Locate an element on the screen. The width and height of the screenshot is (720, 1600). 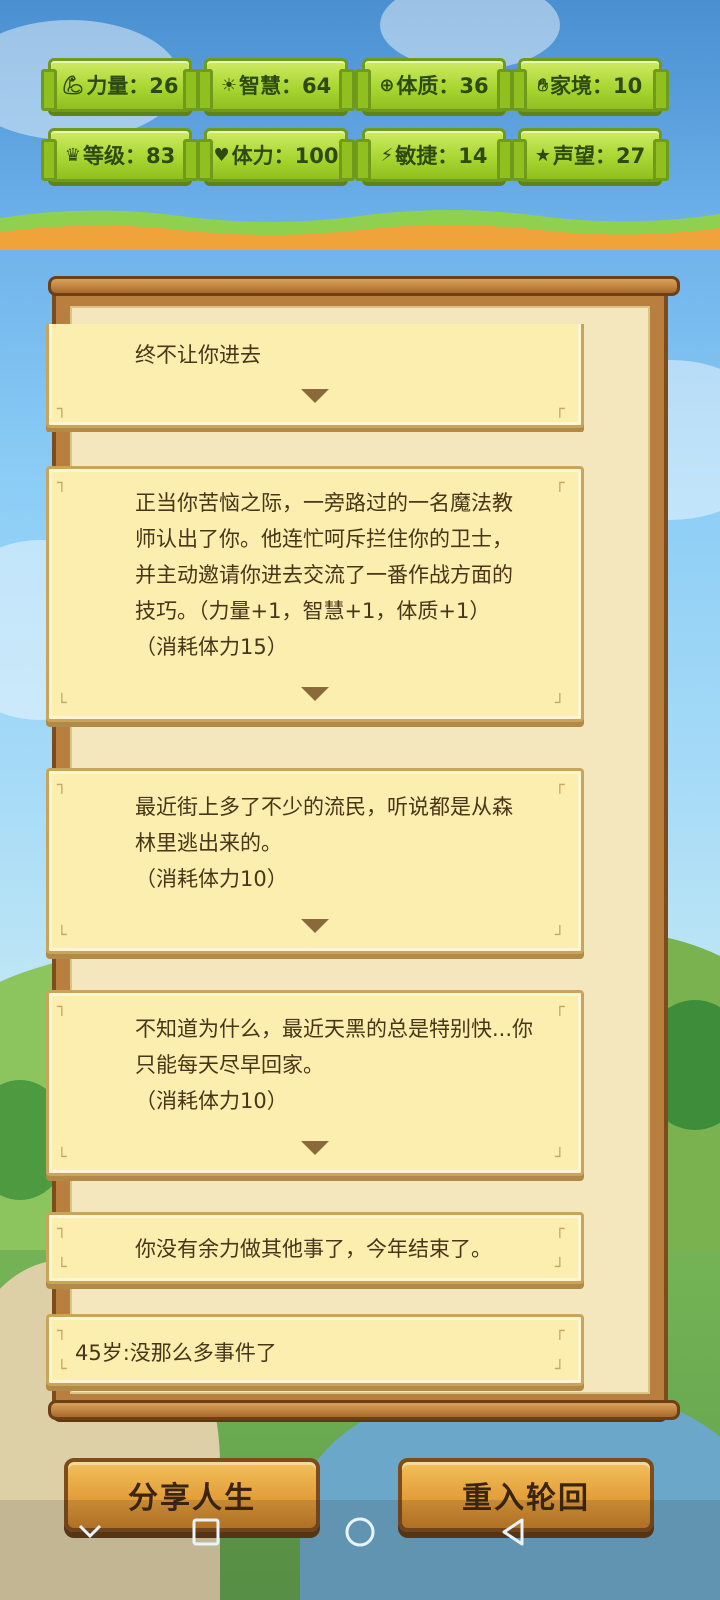
event-text: 你没有余力做其他事了，今年结束了。 is located at coordinates (313, 1249).